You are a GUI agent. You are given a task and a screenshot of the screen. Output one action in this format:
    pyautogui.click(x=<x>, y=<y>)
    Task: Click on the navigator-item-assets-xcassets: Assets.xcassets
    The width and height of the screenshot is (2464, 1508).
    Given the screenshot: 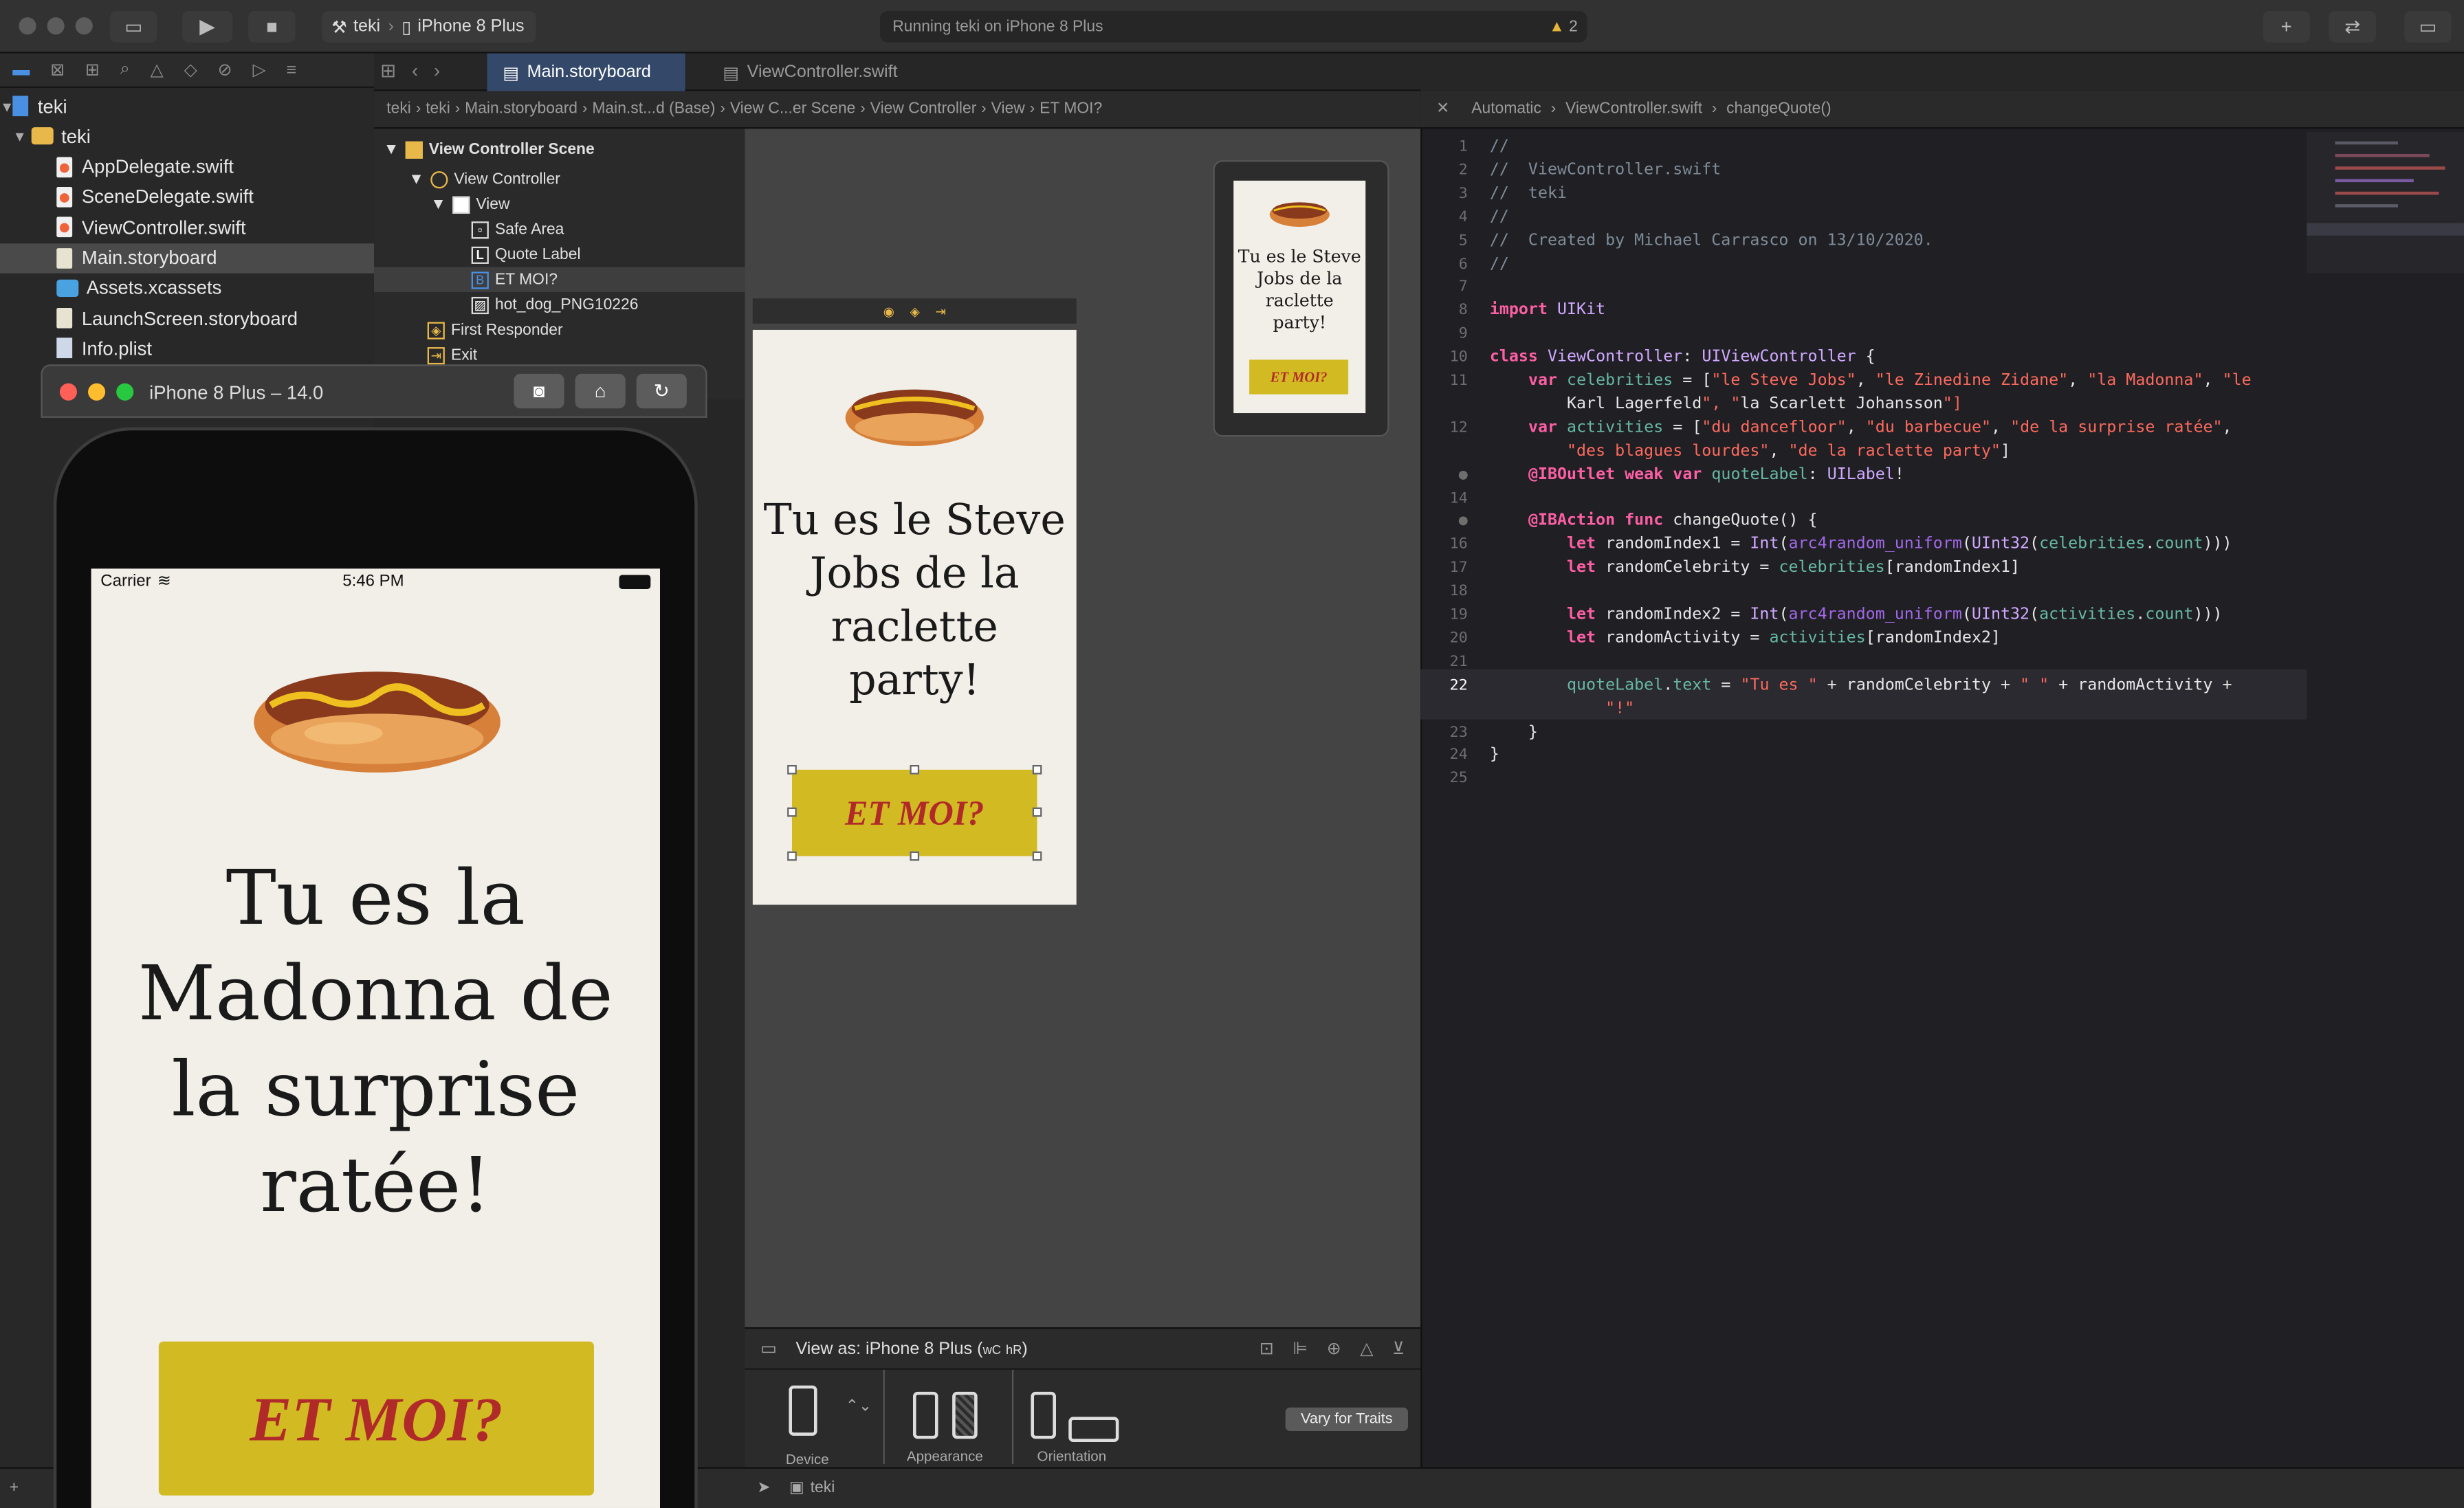 What is the action you would take?
    pyautogui.click(x=187, y=287)
    